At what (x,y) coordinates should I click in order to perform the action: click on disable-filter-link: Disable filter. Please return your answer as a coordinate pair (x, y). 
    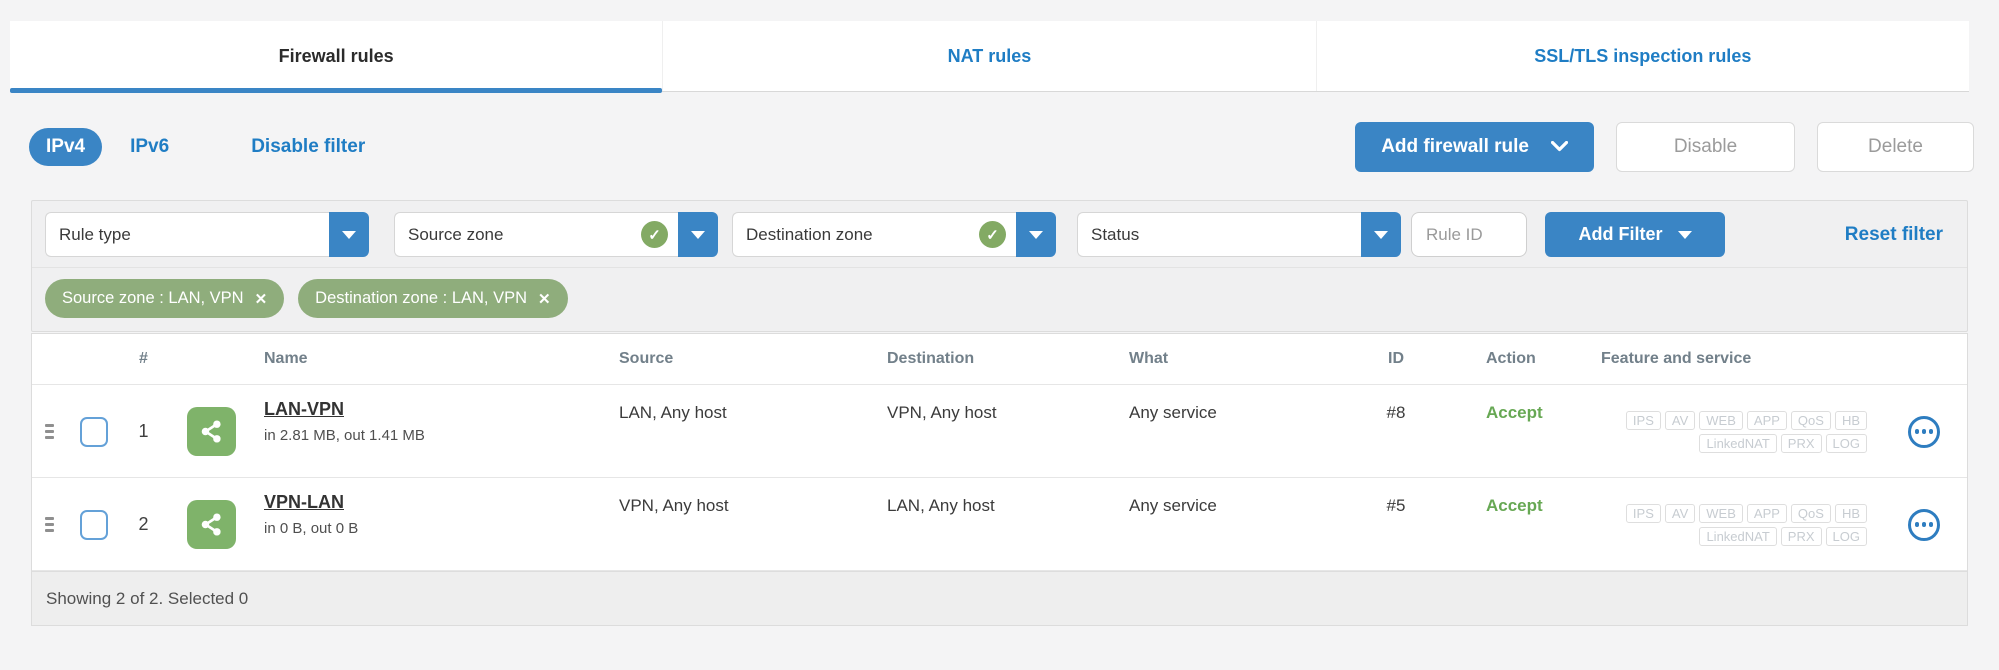
    Looking at the image, I should click on (308, 147).